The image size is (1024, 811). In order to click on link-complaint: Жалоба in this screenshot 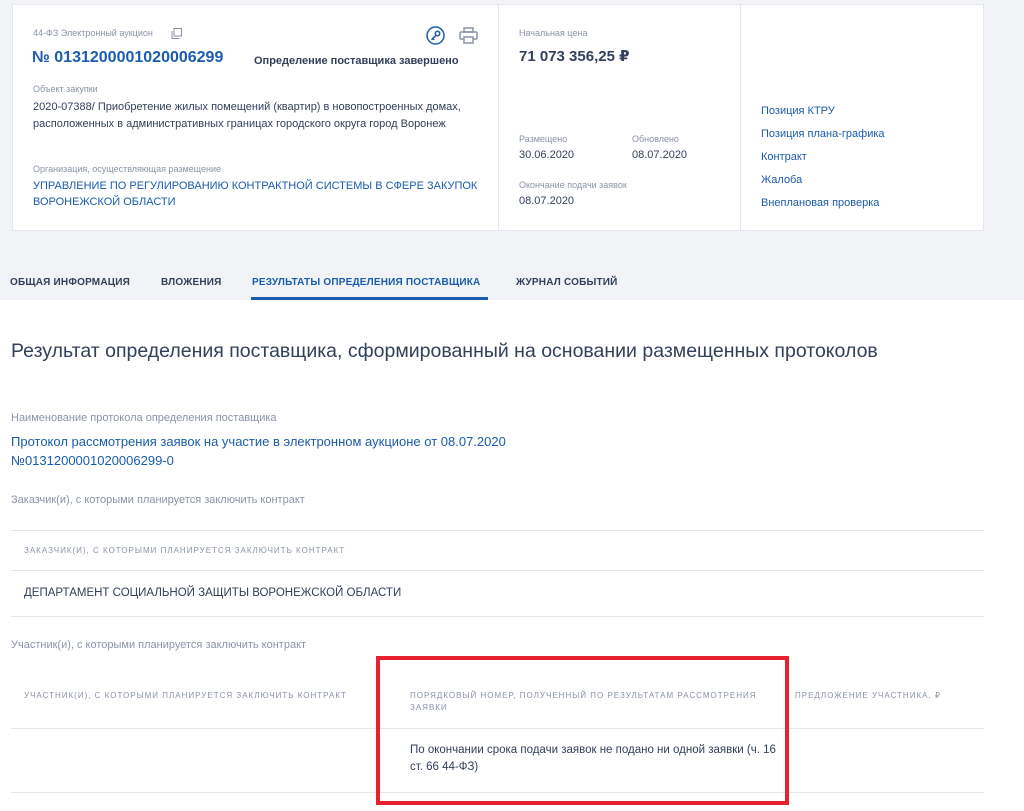, I will do `click(823, 180)`.